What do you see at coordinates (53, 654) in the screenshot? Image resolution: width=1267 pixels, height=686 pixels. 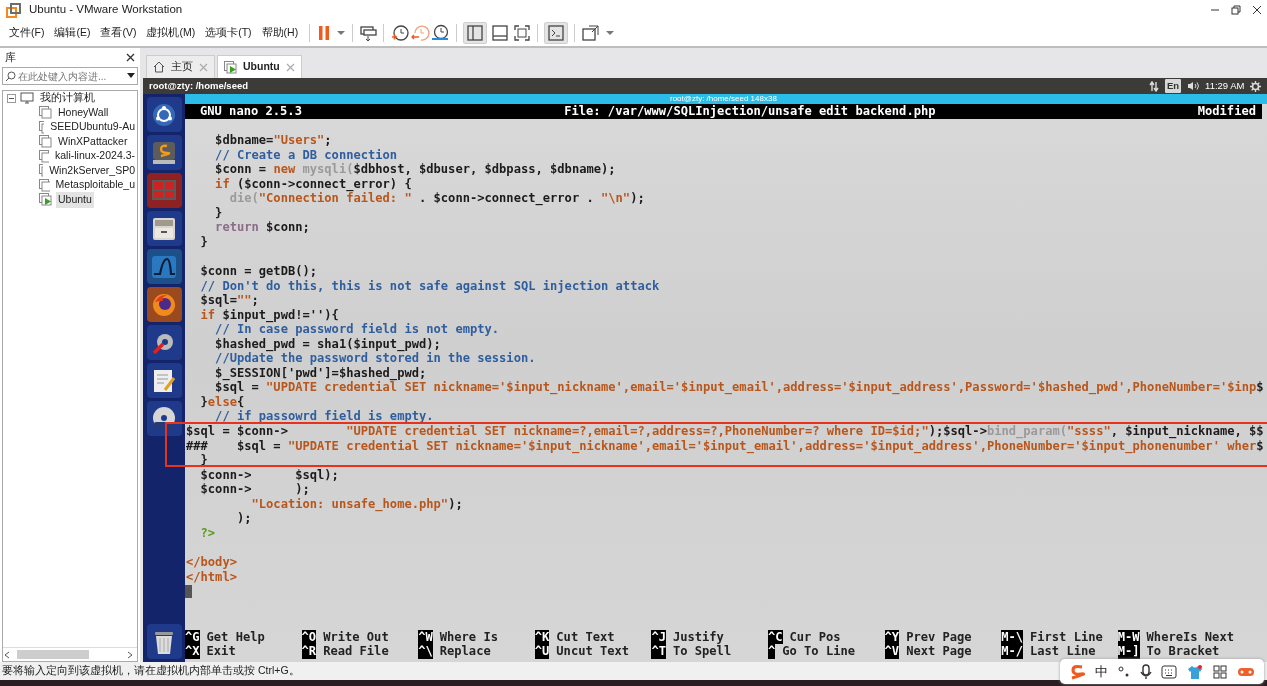 I see `scrollbar-thumb` at bounding box center [53, 654].